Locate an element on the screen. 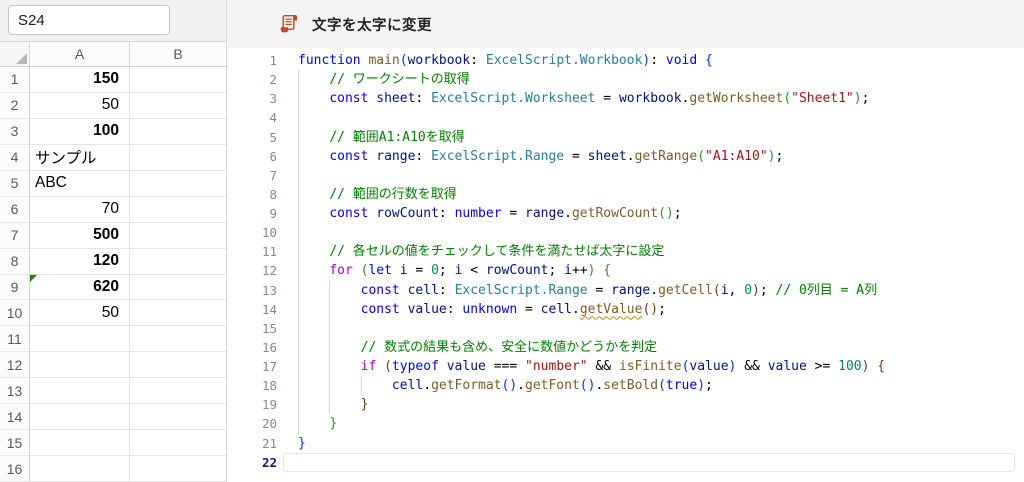  row-header: 8 is located at coordinates (15, 261).